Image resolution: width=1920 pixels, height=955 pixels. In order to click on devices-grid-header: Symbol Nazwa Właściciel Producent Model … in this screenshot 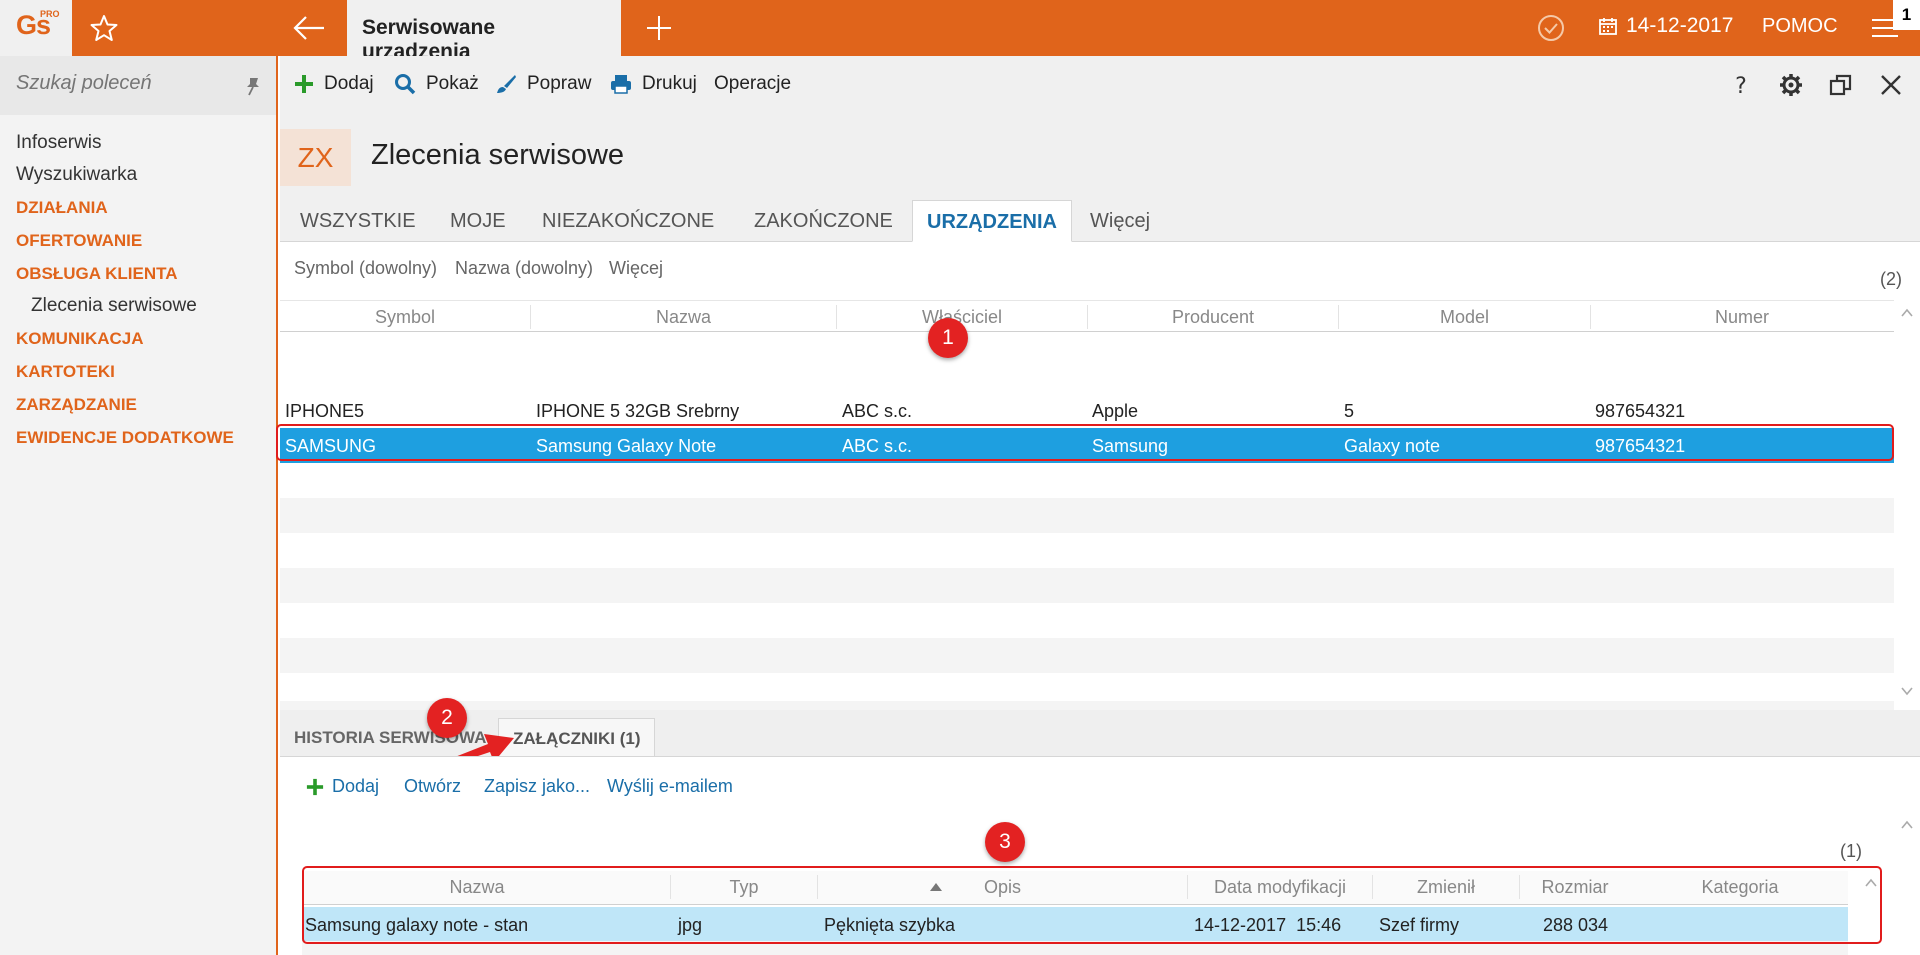, I will do `click(1087, 316)`.